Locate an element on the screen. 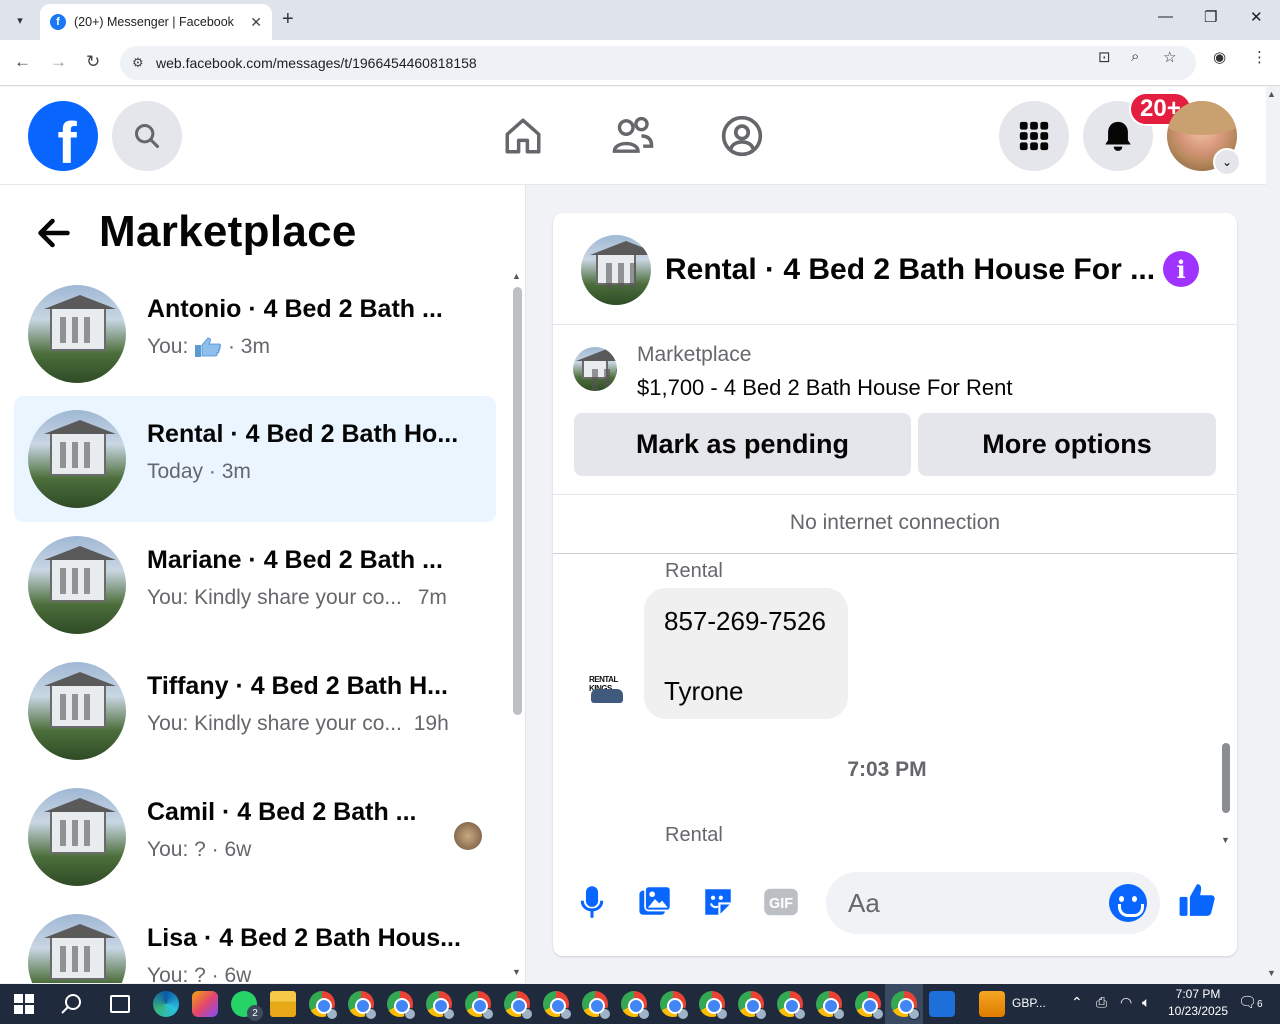 Image resolution: width=1280 pixels, height=1024 pixels. page-scroll-up-icon: ▲ is located at coordinates (1271, 94).